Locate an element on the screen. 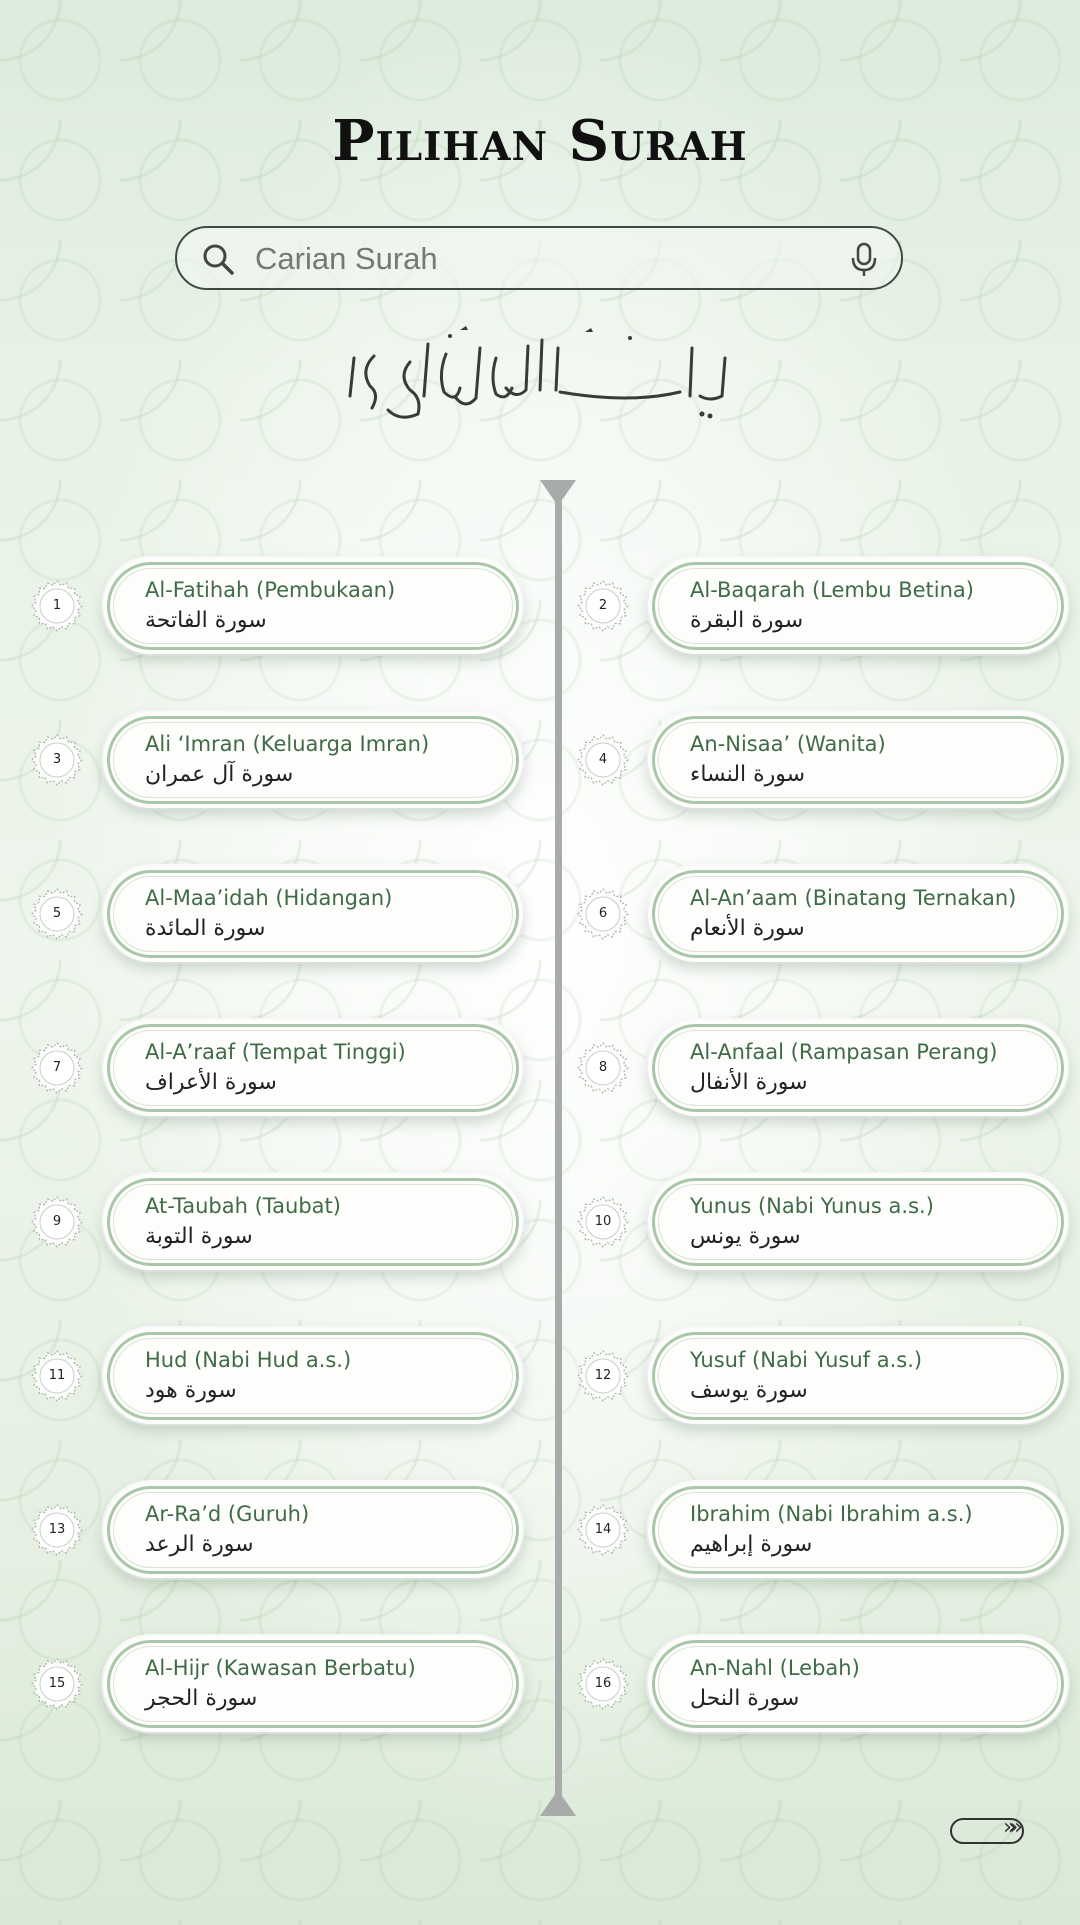 This screenshot has width=1080, height=1925. surah-arabic-name: سورة يوسف is located at coordinates (749, 1390).